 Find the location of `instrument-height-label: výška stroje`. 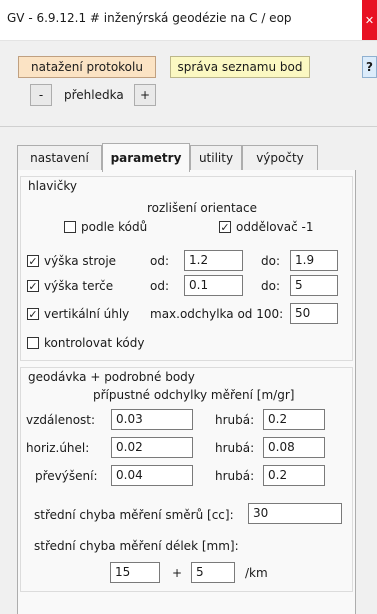

instrument-height-label: výška stroje is located at coordinates (80, 261).